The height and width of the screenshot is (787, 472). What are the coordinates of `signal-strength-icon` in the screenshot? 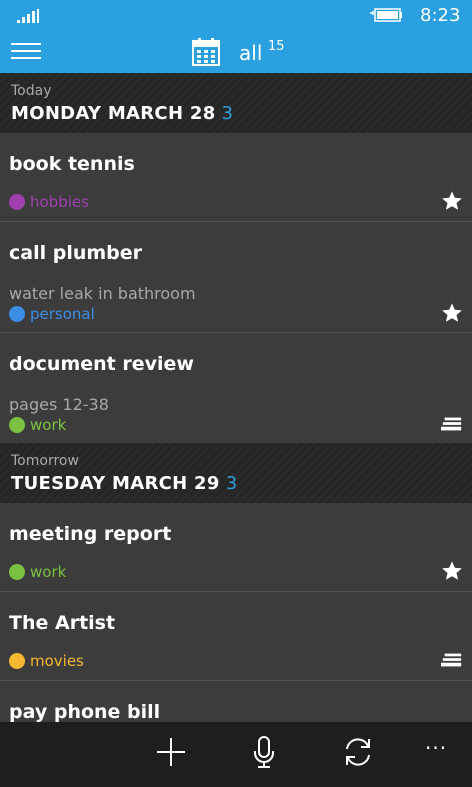 It's located at (28, 16).